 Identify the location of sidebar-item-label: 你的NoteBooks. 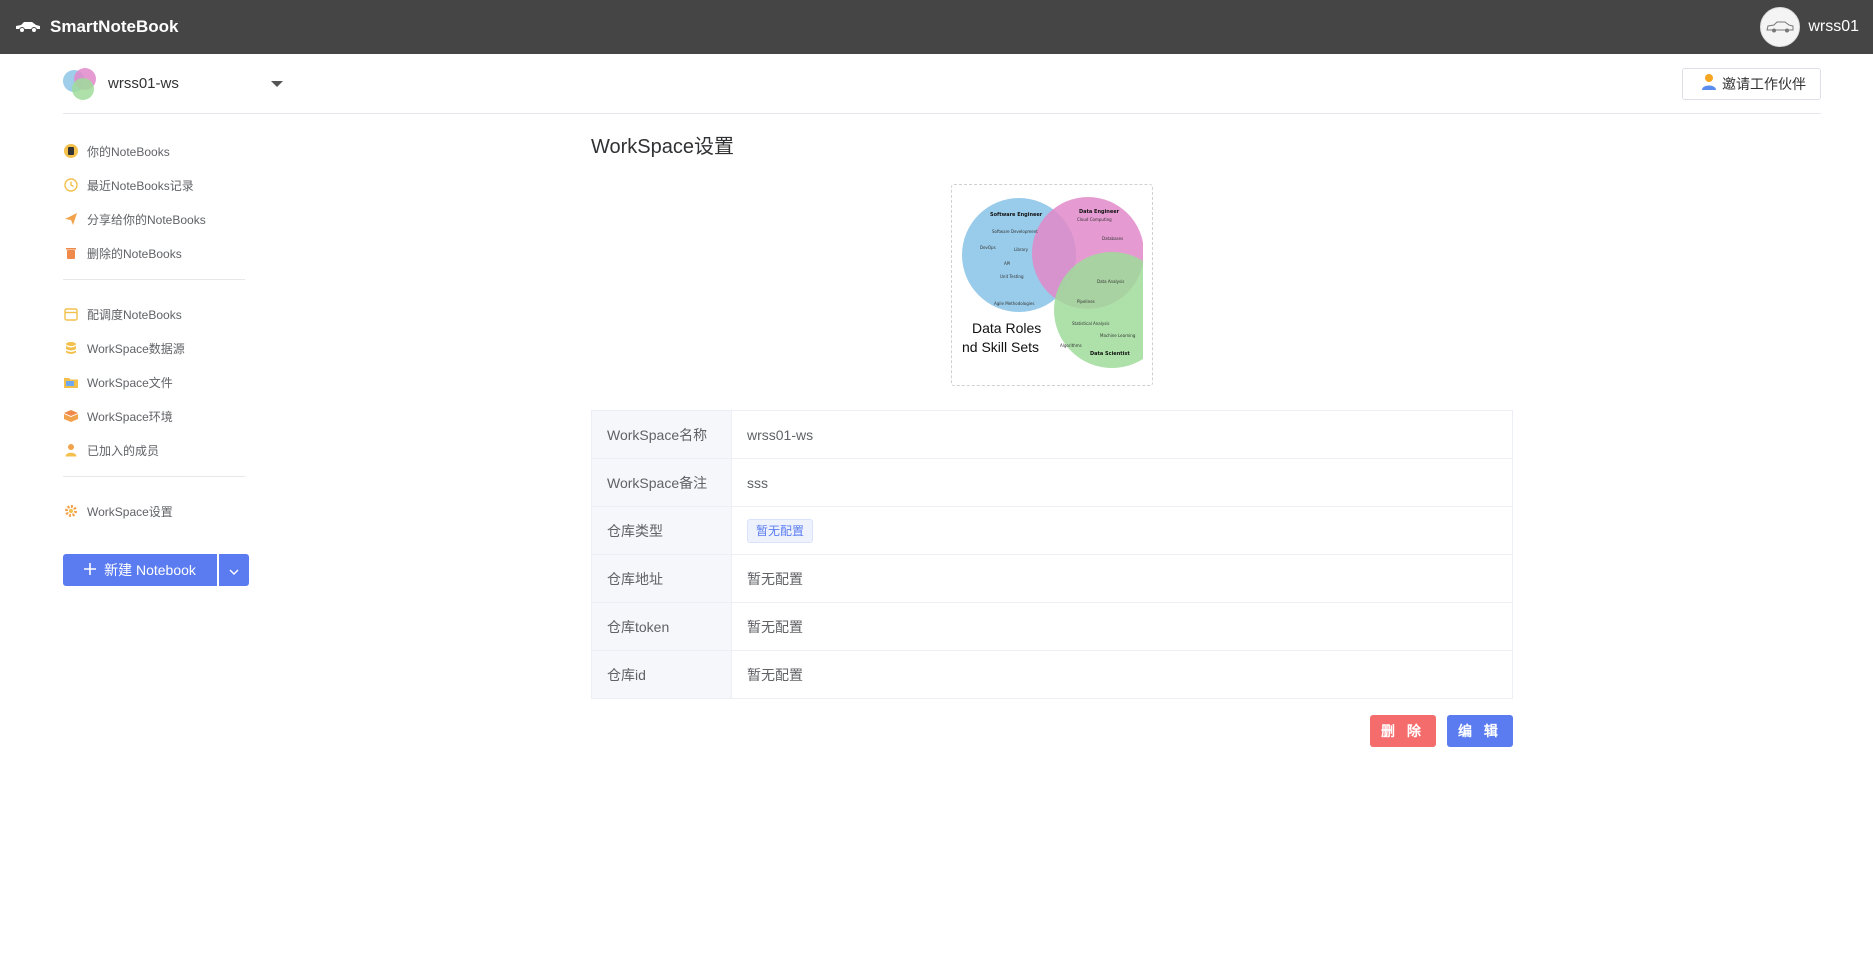
(128, 151).